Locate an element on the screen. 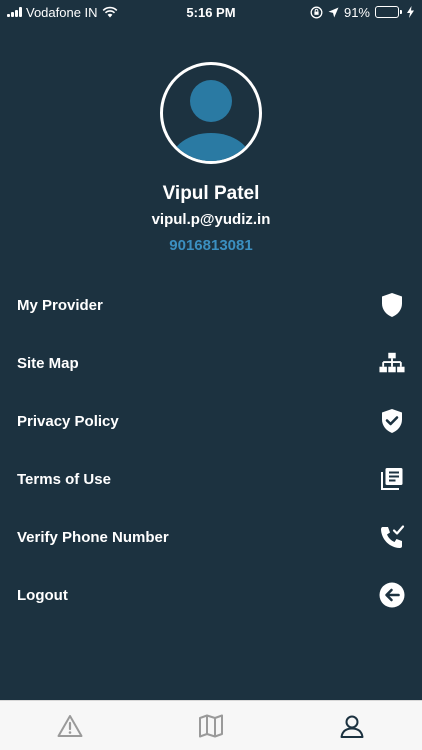 The image size is (422, 750). profile-icon is located at coordinates (352, 726).